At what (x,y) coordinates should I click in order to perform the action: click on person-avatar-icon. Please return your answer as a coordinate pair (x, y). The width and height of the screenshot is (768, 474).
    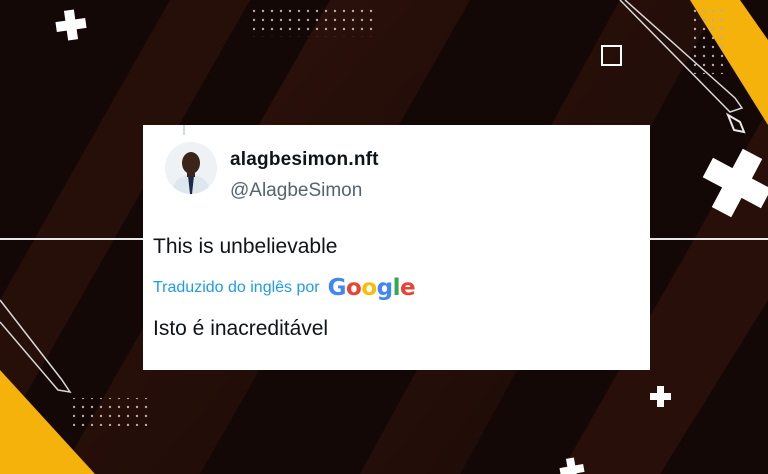
    Looking at the image, I should click on (191, 168).